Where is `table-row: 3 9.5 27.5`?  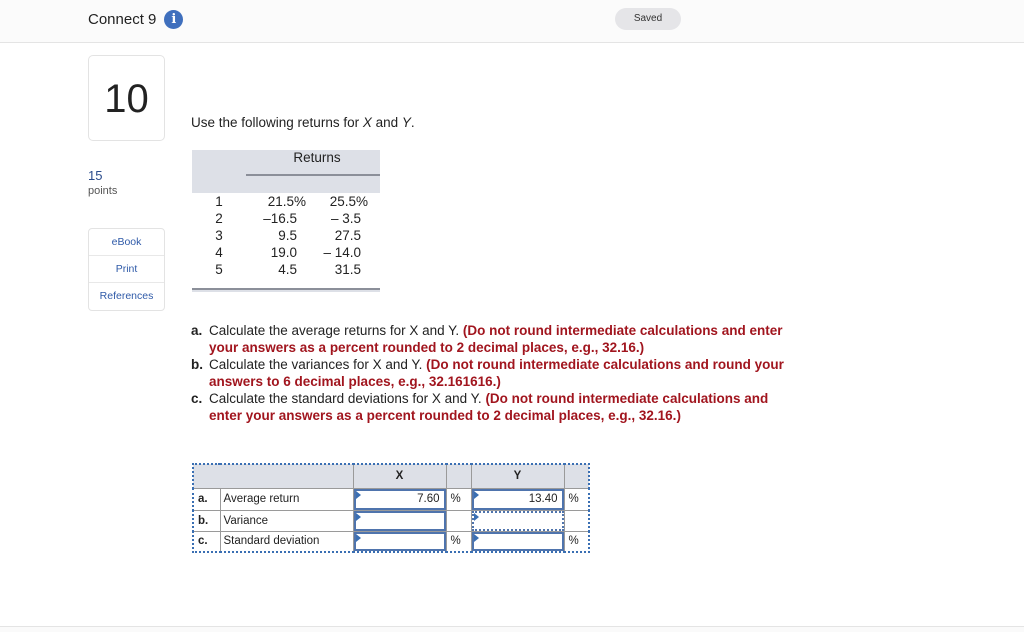 table-row: 3 9.5 27.5 is located at coordinates (286, 235).